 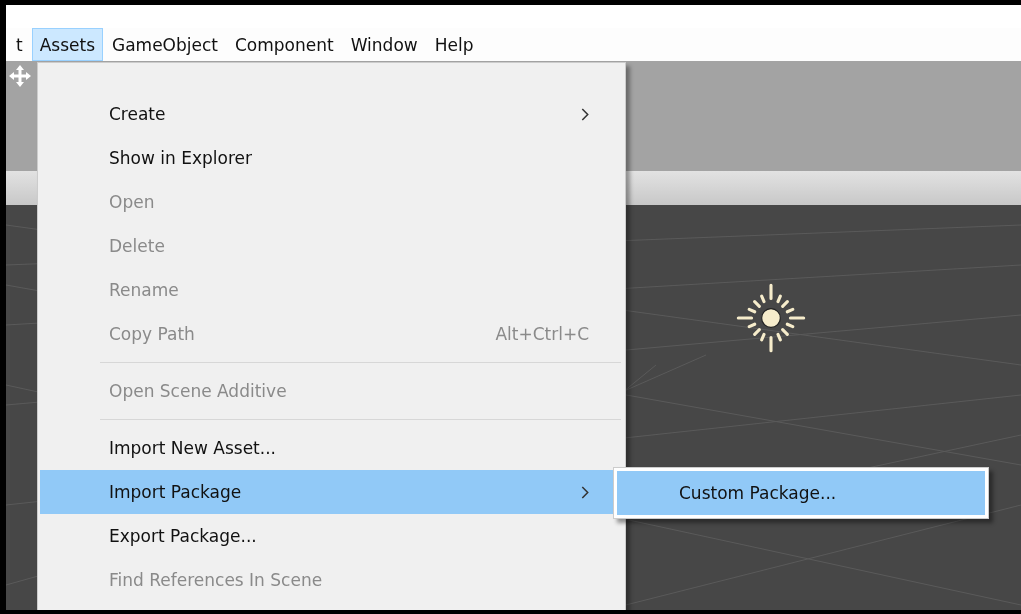 What do you see at coordinates (165, 44) in the screenshot?
I see `menu-bar-item: GameObject` at bounding box center [165, 44].